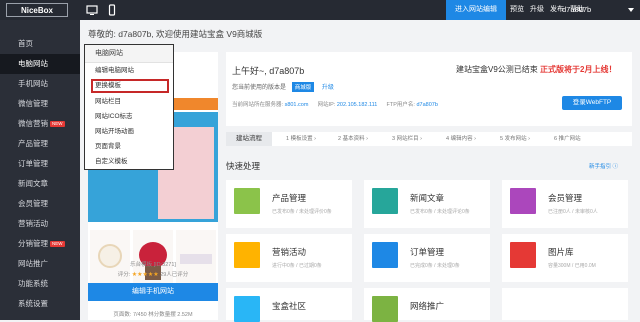  Describe the element at coordinates (247, 309) in the screenshot. I see `community-icon` at that location.